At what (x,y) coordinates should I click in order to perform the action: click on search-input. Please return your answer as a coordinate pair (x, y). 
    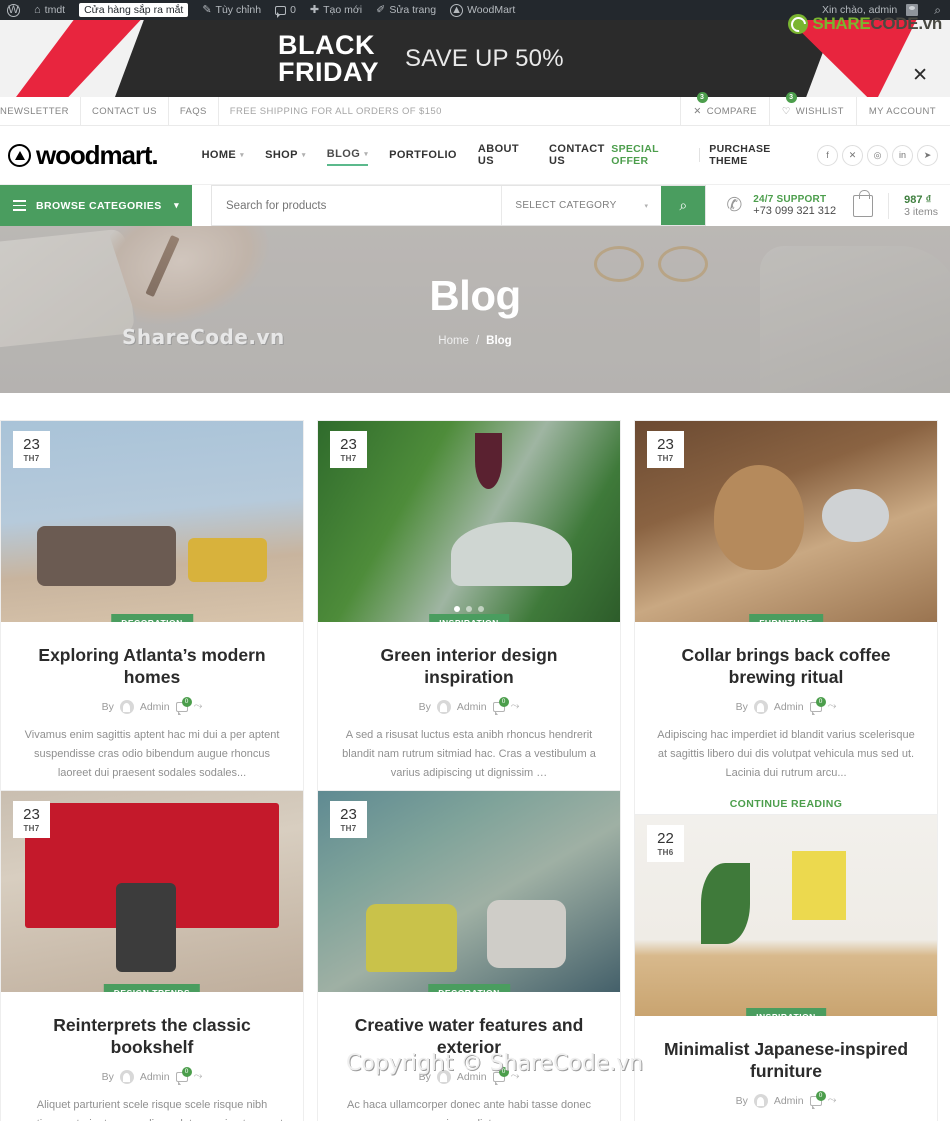
    Looking at the image, I should click on (357, 205).